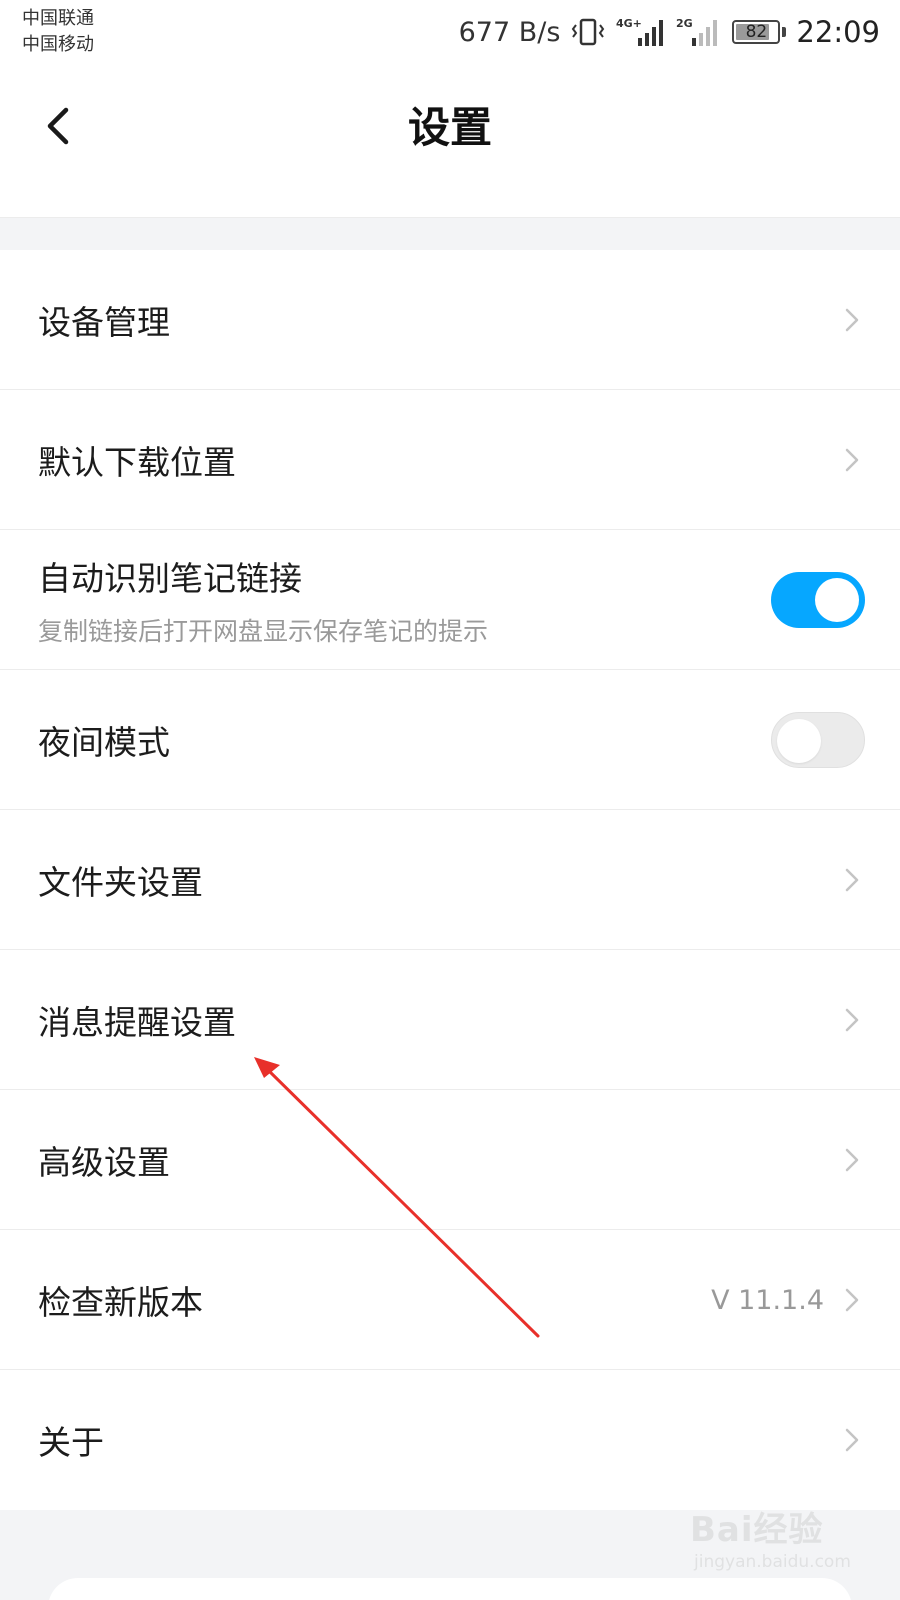  What do you see at coordinates (699, 32) in the screenshot?
I see `signal-2g-icon: 2G` at bounding box center [699, 32].